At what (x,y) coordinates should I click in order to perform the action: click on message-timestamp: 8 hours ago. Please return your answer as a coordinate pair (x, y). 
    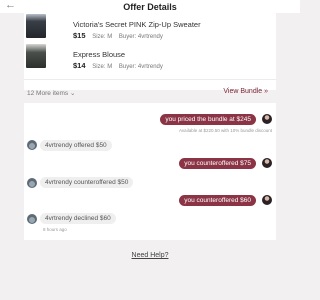
    Looking at the image, I should click on (55, 229).